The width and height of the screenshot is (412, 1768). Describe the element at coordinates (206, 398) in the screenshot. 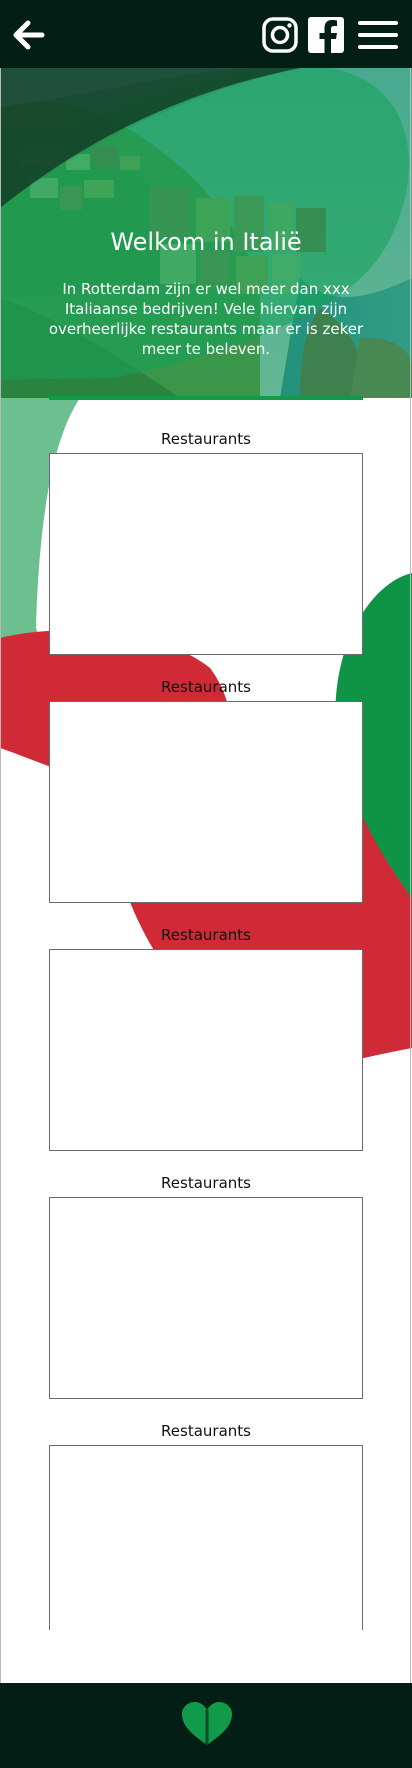

I see `hero-divider` at that location.